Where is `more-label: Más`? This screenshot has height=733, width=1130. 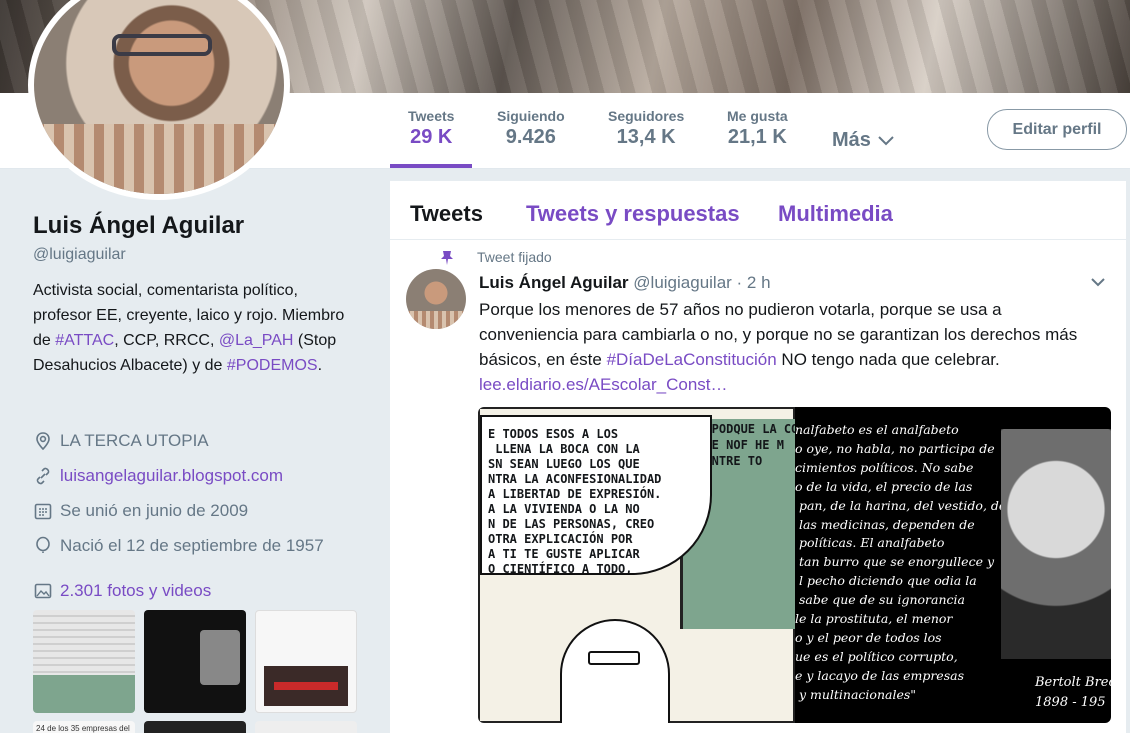
more-label: Más is located at coordinates (851, 140).